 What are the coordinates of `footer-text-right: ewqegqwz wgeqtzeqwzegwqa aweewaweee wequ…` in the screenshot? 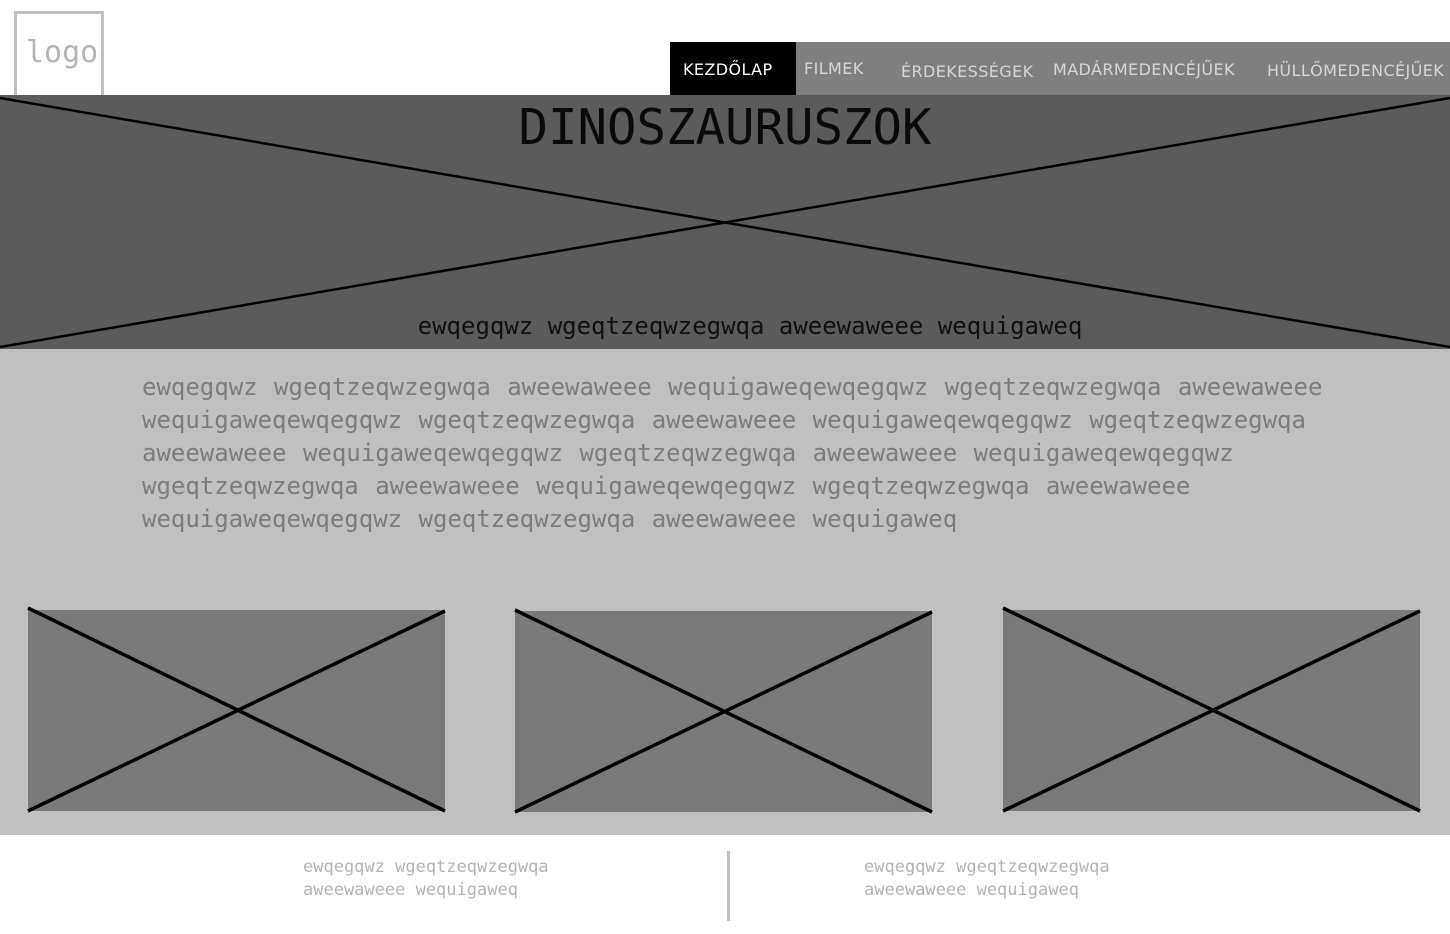 It's located at (987, 878).